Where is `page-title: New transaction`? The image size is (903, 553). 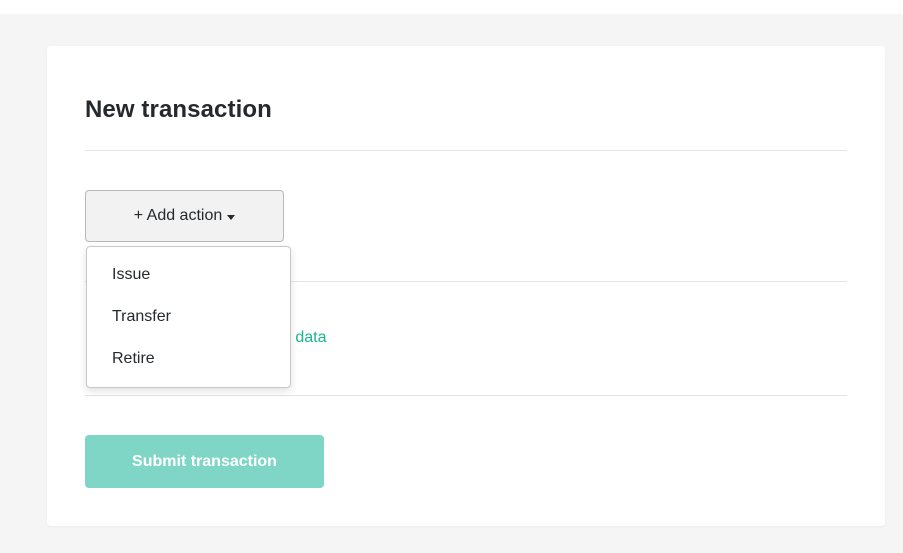
page-title: New transaction is located at coordinates (178, 109).